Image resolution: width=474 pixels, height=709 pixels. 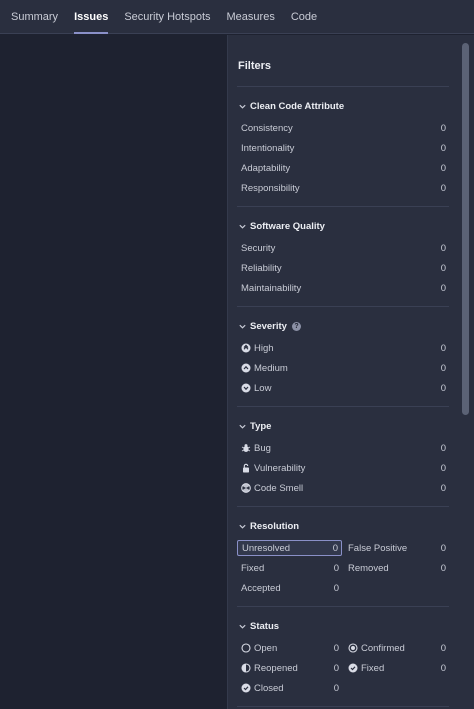 I want to click on severity-high-icon, so click(x=246, y=348).